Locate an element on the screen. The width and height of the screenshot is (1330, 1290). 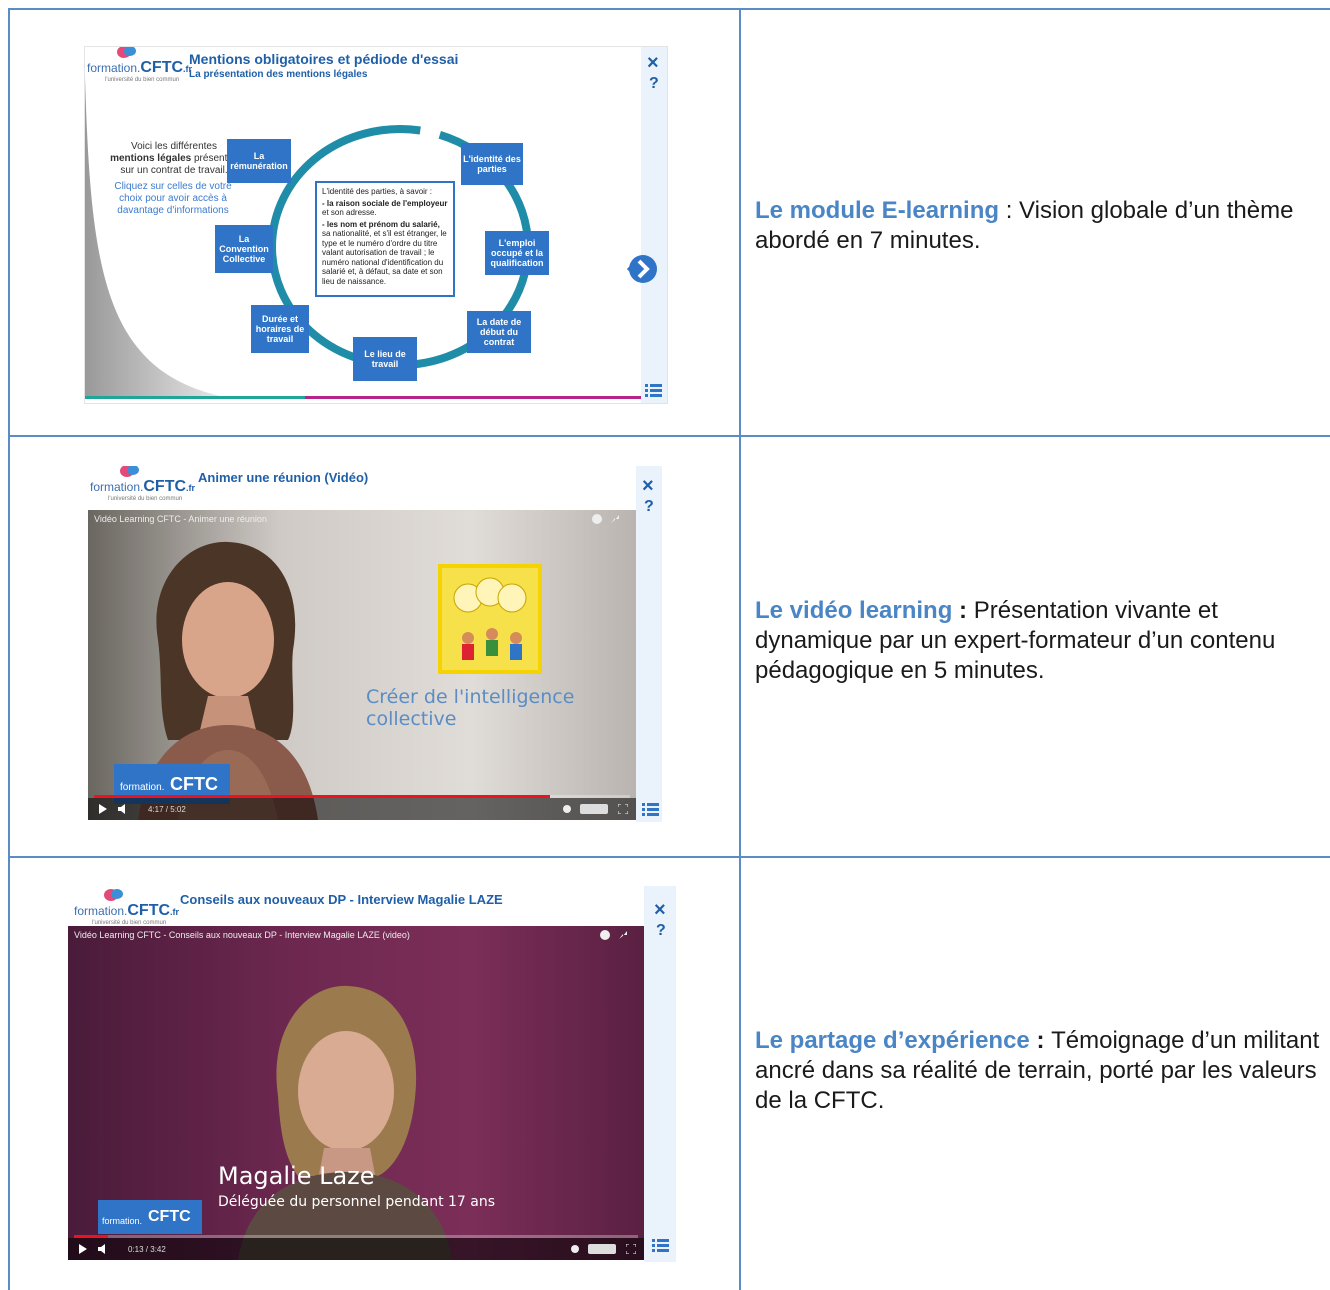
video-time: 0:13 / 3:42 is located at coordinates (147, 1249).